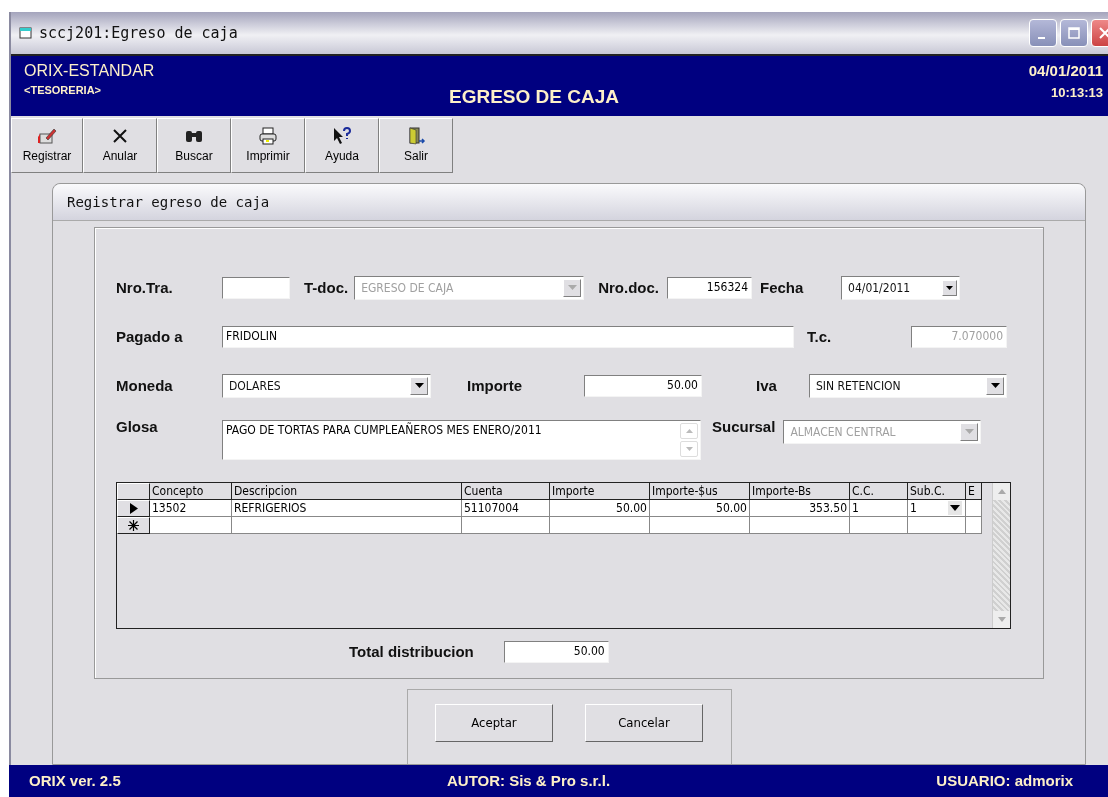 The width and height of the screenshot is (1108, 797). Describe the element at coordinates (1065, 70) in the screenshot. I see `date-text: 04/01/2011` at that location.